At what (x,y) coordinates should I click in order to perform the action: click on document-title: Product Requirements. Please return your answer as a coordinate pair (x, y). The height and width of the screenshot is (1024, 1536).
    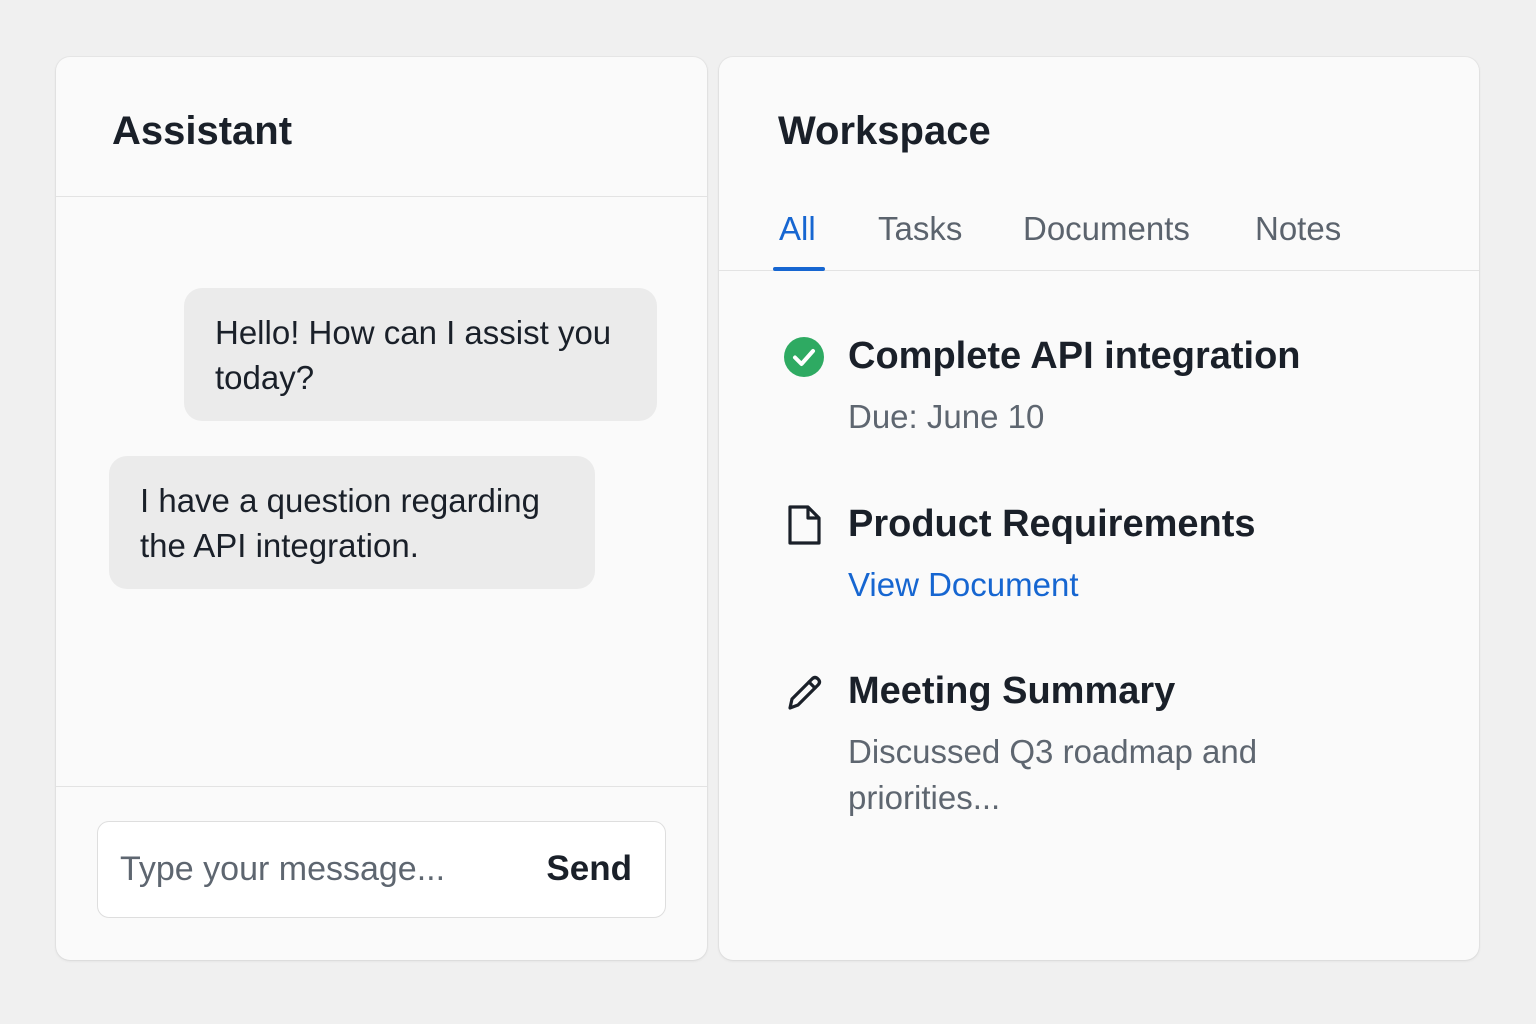
    Looking at the image, I should click on (1052, 524).